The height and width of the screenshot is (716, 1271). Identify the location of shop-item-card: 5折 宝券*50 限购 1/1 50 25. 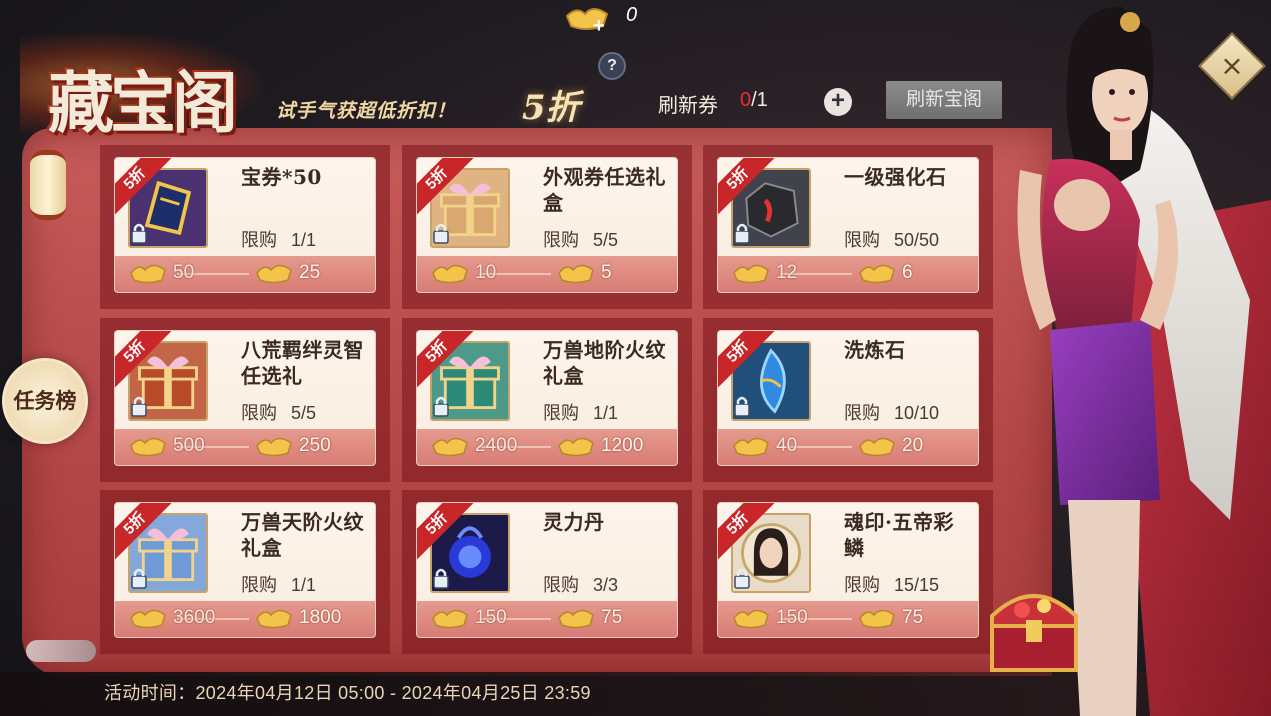
(245, 225).